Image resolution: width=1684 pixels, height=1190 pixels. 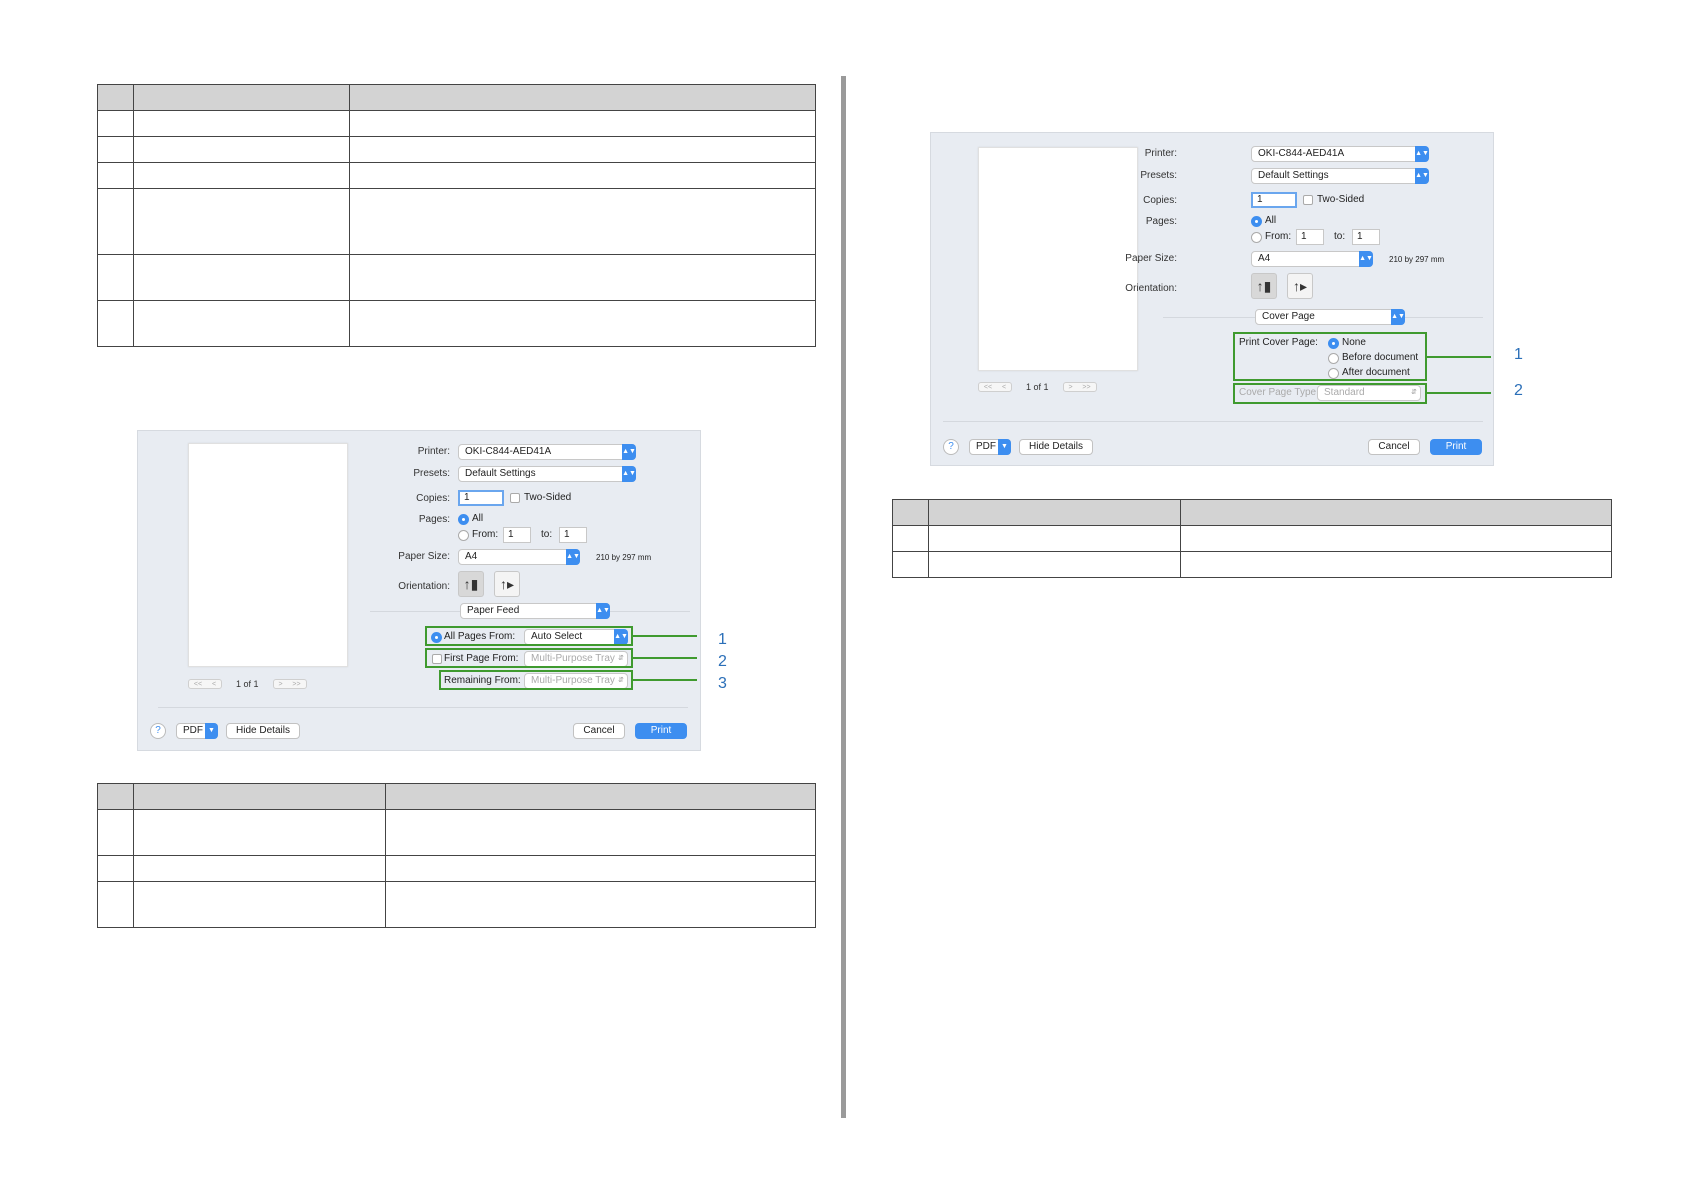 What do you see at coordinates (1330, 317) in the screenshot?
I see `section-select: Cover Page ▲▼` at bounding box center [1330, 317].